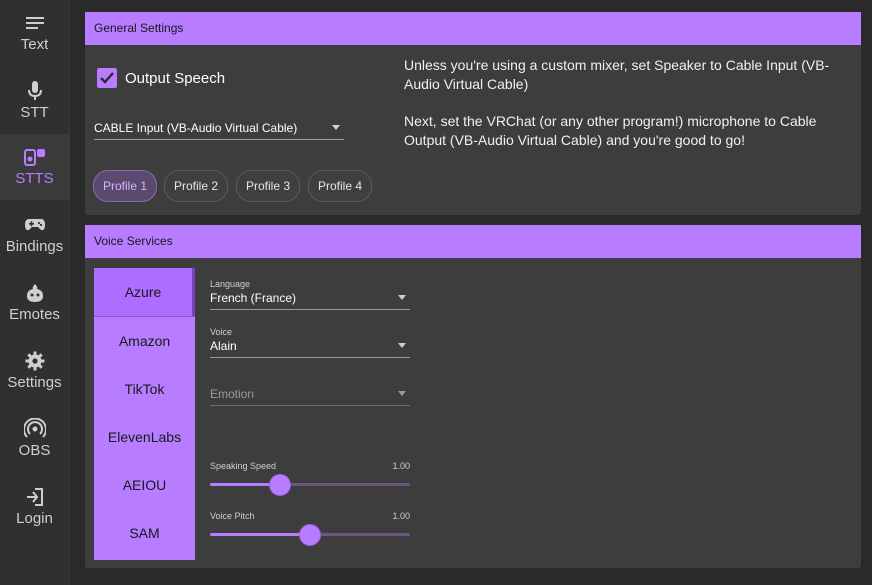 The width and height of the screenshot is (872, 585). I want to click on output-speech-checkbox, so click(107, 78).